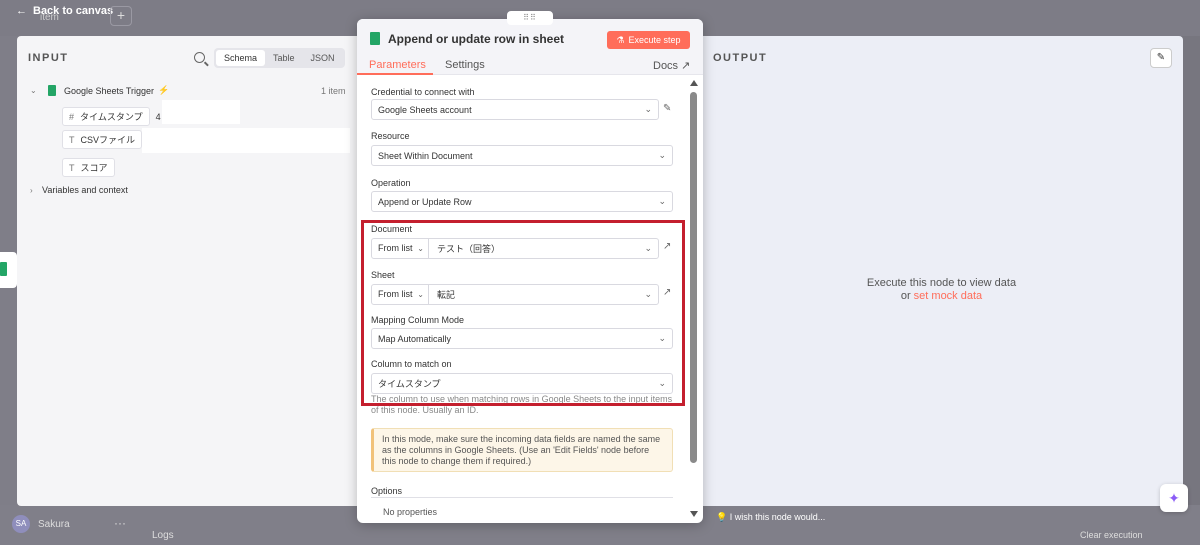 The width and height of the screenshot is (1200, 545). Describe the element at coordinates (72, 116) in the screenshot. I see `number-type-icon: #` at that location.